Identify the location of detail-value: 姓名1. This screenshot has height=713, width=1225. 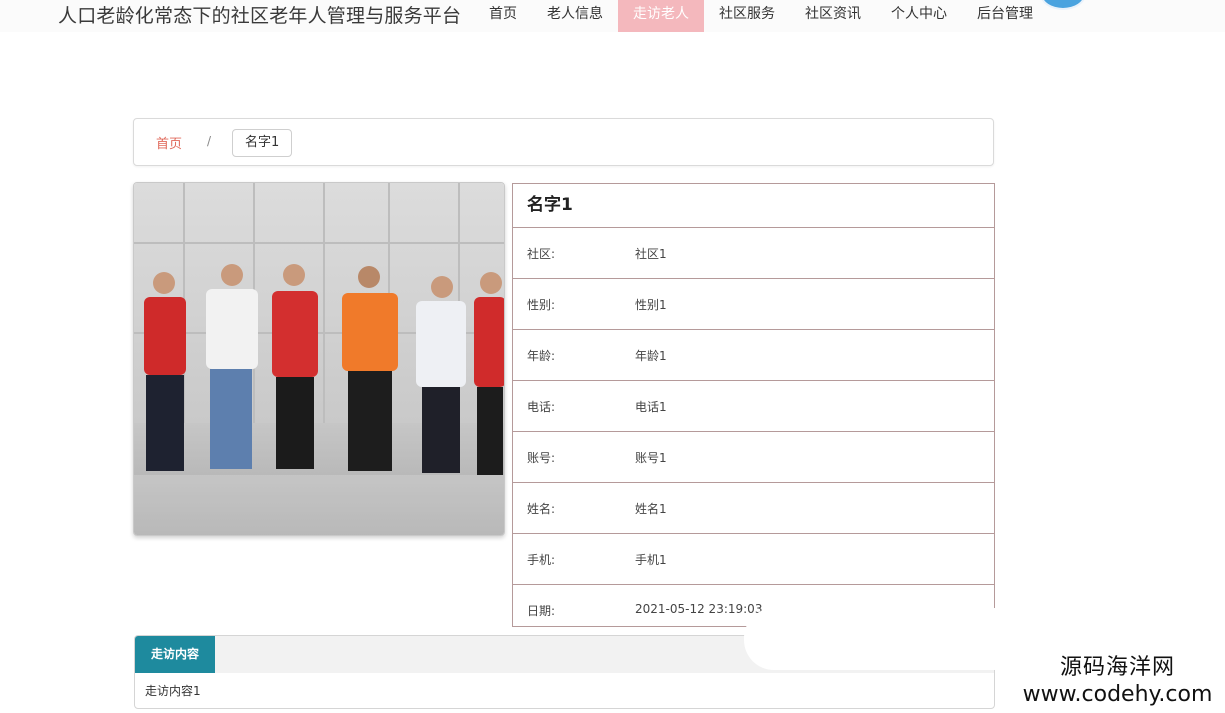
(651, 509).